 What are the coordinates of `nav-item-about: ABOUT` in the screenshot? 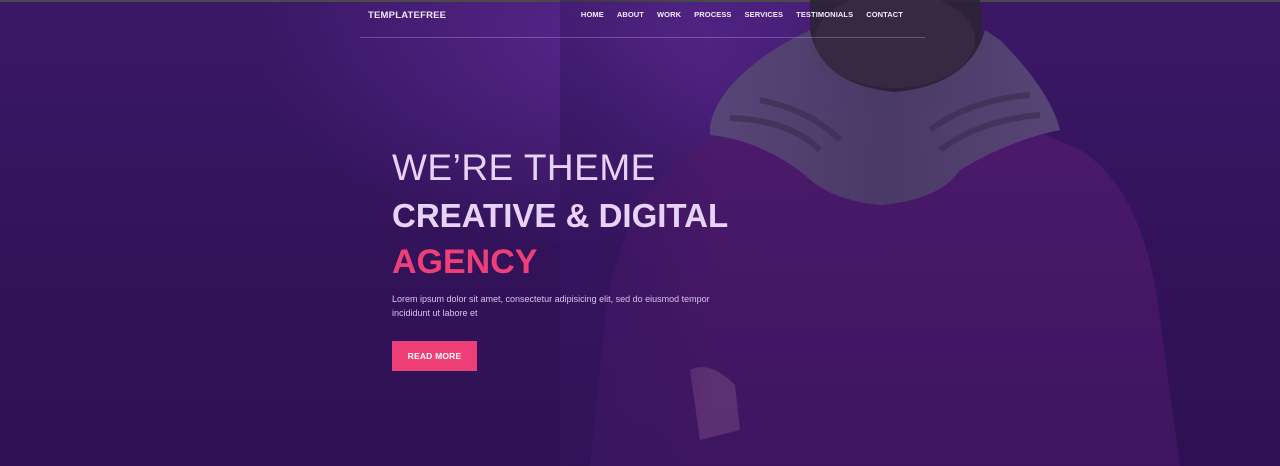 It's located at (630, 14).